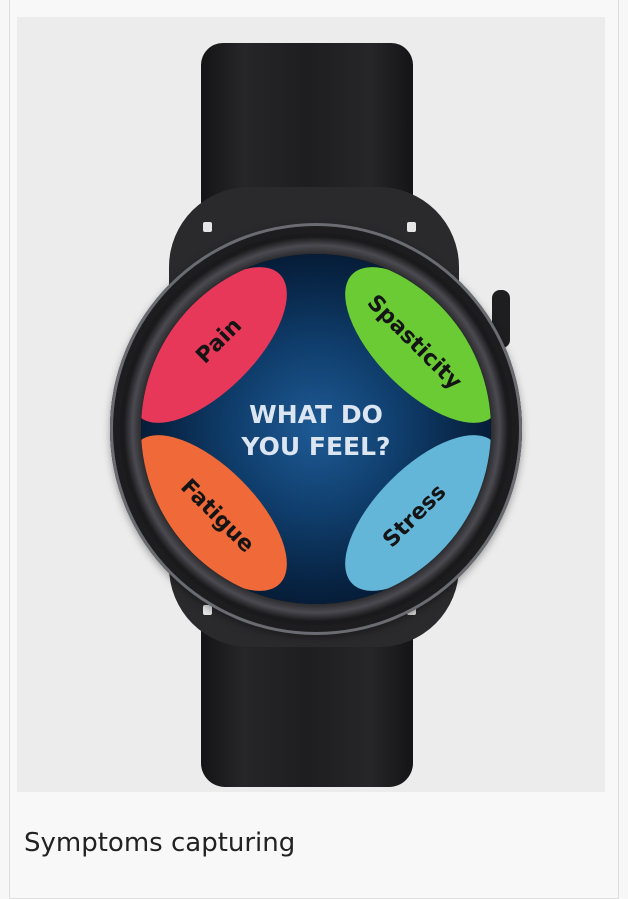  Describe the element at coordinates (219, 340) in the screenshot. I see `option-pain-label: Pain` at that location.